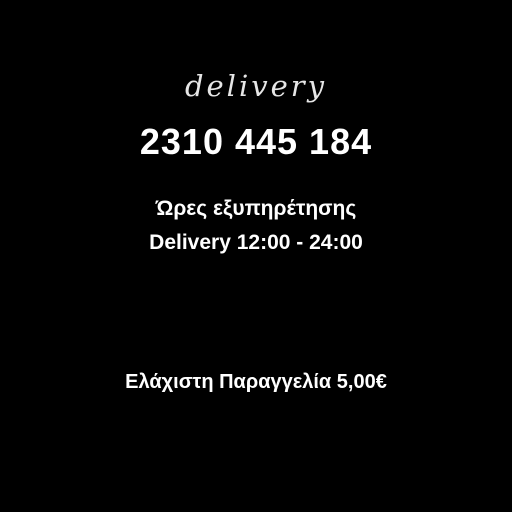  Describe the element at coordinates (256, 242) in the screenshot. I see `delivery-hours: Delivery 12:00 - 24:00` at that location.